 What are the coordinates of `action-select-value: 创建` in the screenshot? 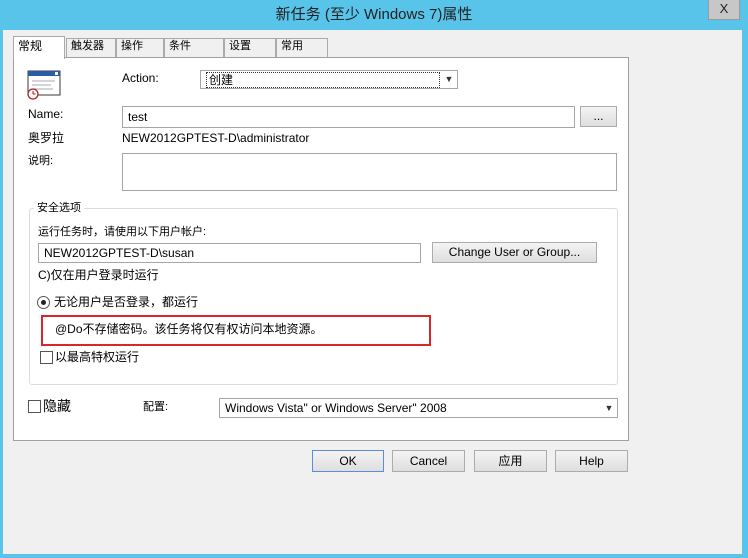 It's located at (323, 80).